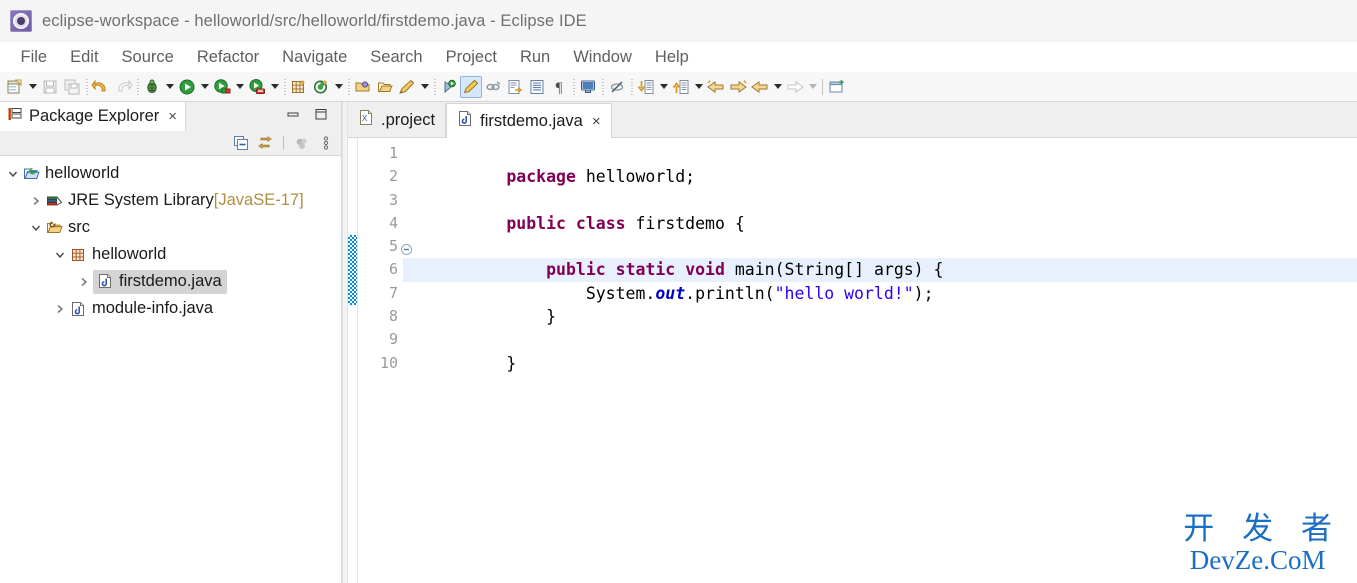 Image resolution: width=1357 pixels, height=583 pixels. Describe the element at coordinates (222, 87) in the screenshot. I see `coverage-icon` at that location.